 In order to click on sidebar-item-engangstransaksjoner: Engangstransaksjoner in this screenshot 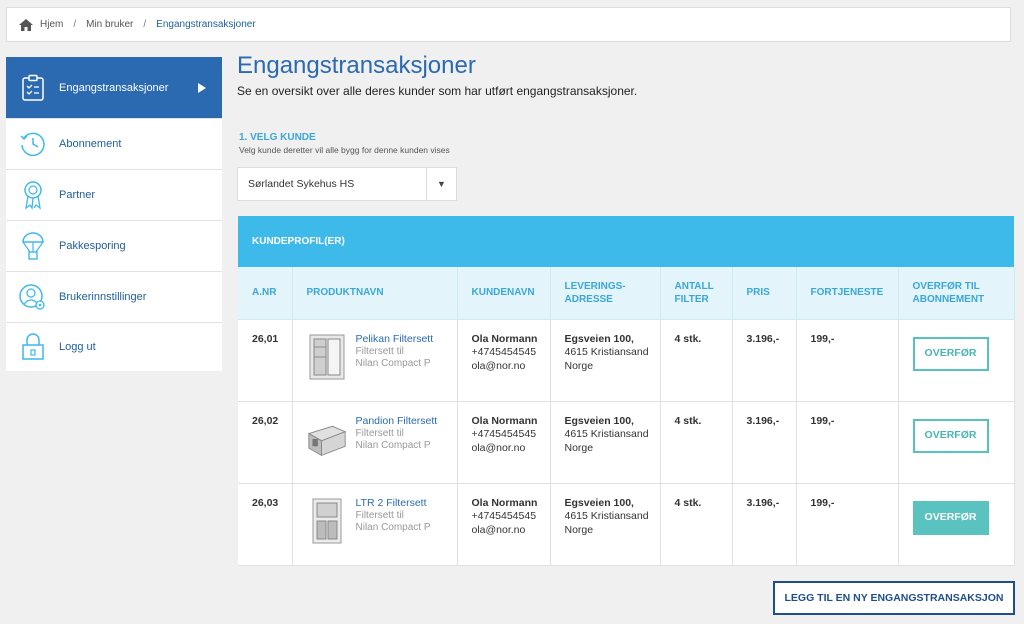, I will do `click(114, 88)`.